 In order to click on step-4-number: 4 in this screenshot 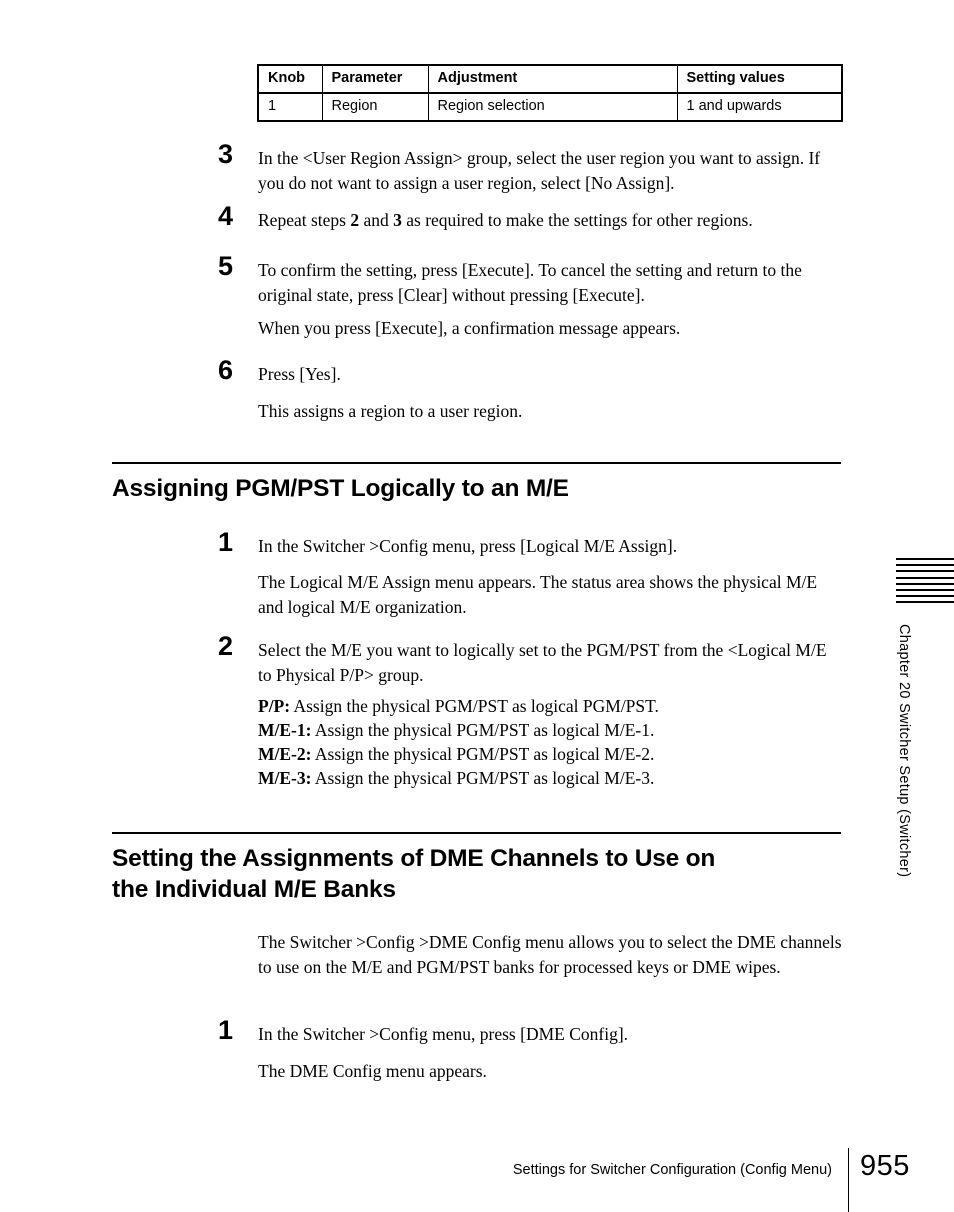, I will do `click(226, 216)`.